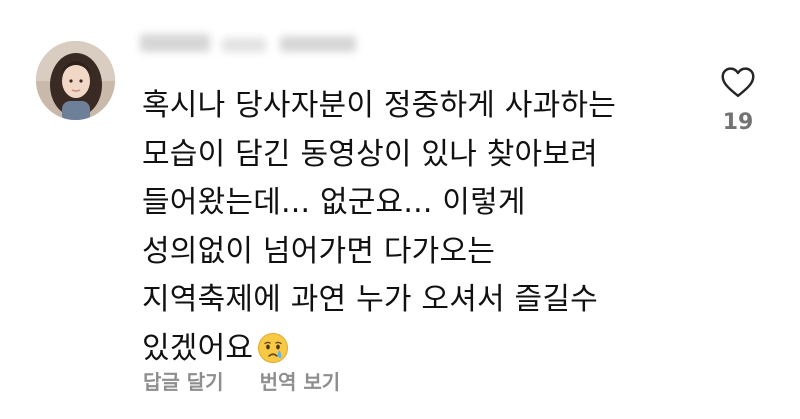 This screenshot has height=419, width=800. I want to click on like-count: 19, so click(738, 122).